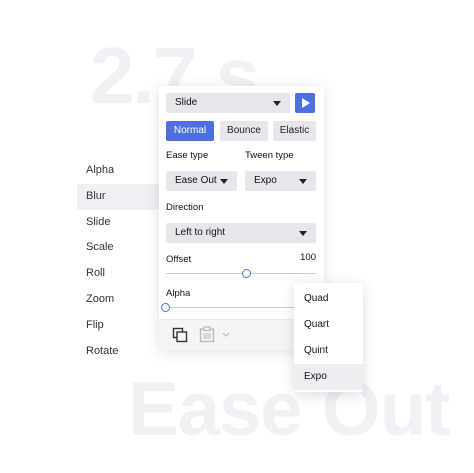  Describe the element at coordinates (100, 247) in the screenshot. I see `effect-item-label: Scale` at that location.